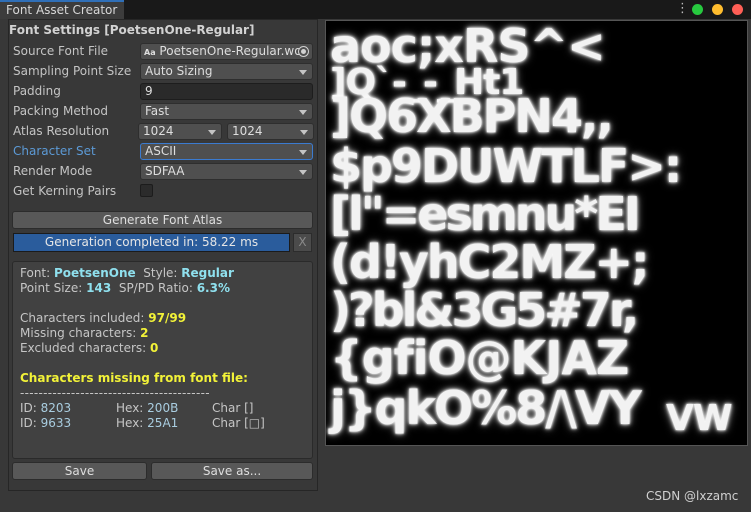 The image size is (751, 512). I want to click on green-dot-icon, so click(697, 9).